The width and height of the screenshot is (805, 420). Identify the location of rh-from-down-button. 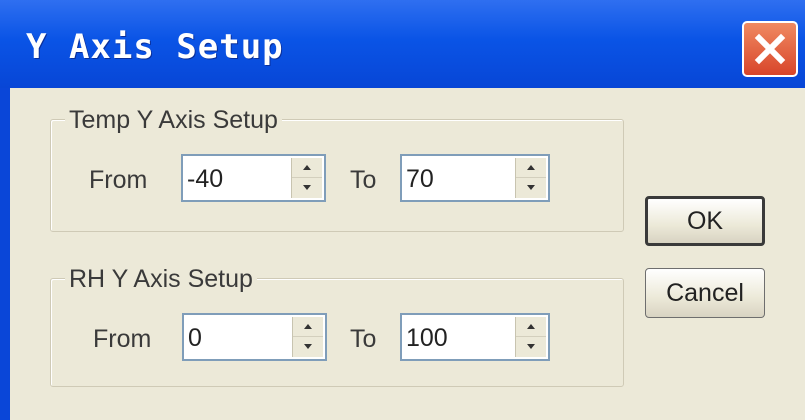
(308, 347).